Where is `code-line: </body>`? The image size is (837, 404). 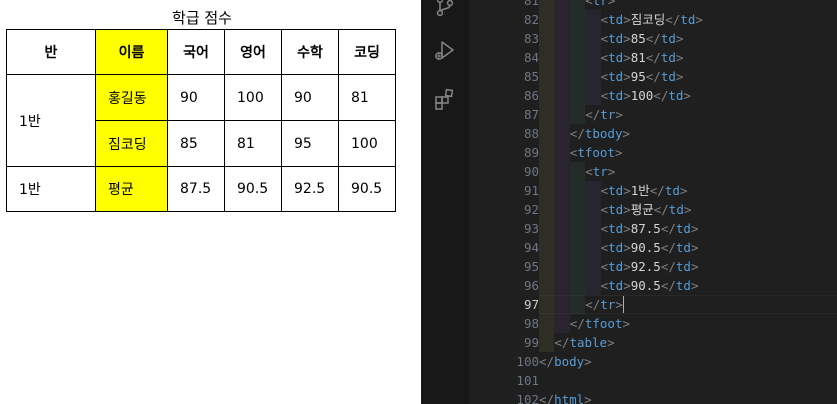
code-line: </body> is located at coordinates (565, 361).